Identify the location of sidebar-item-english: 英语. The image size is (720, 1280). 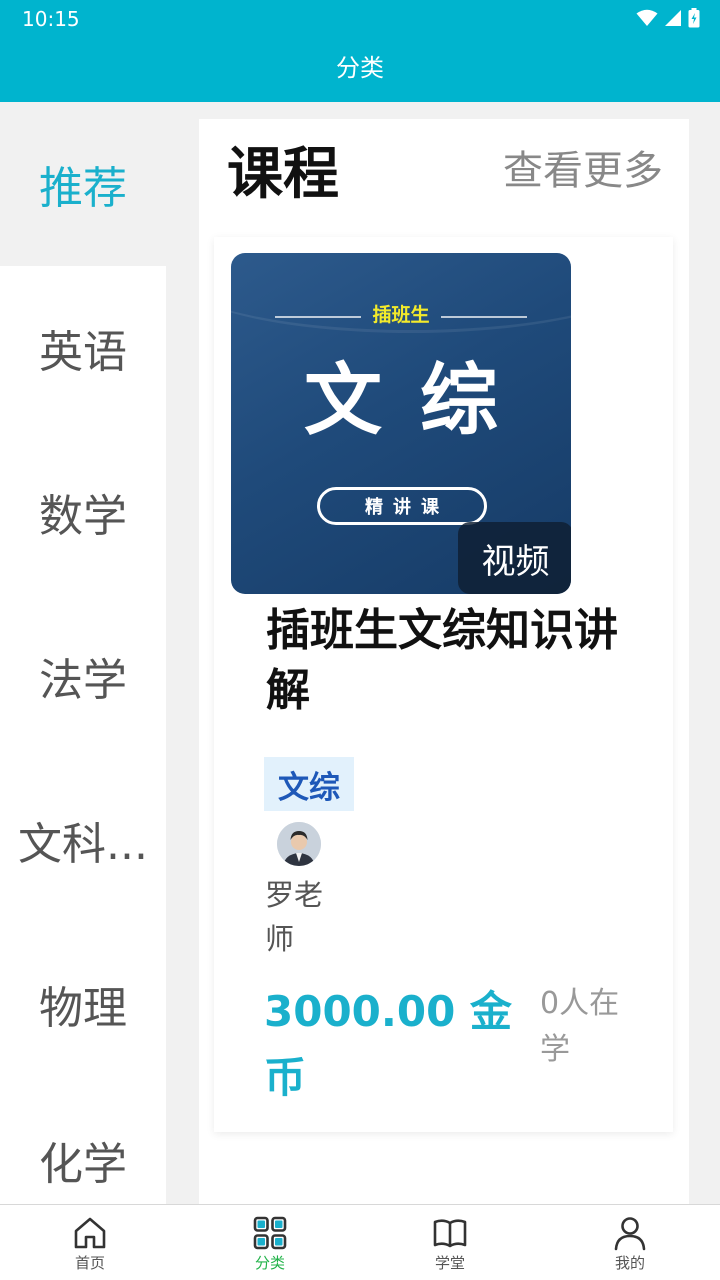
(83, 348).